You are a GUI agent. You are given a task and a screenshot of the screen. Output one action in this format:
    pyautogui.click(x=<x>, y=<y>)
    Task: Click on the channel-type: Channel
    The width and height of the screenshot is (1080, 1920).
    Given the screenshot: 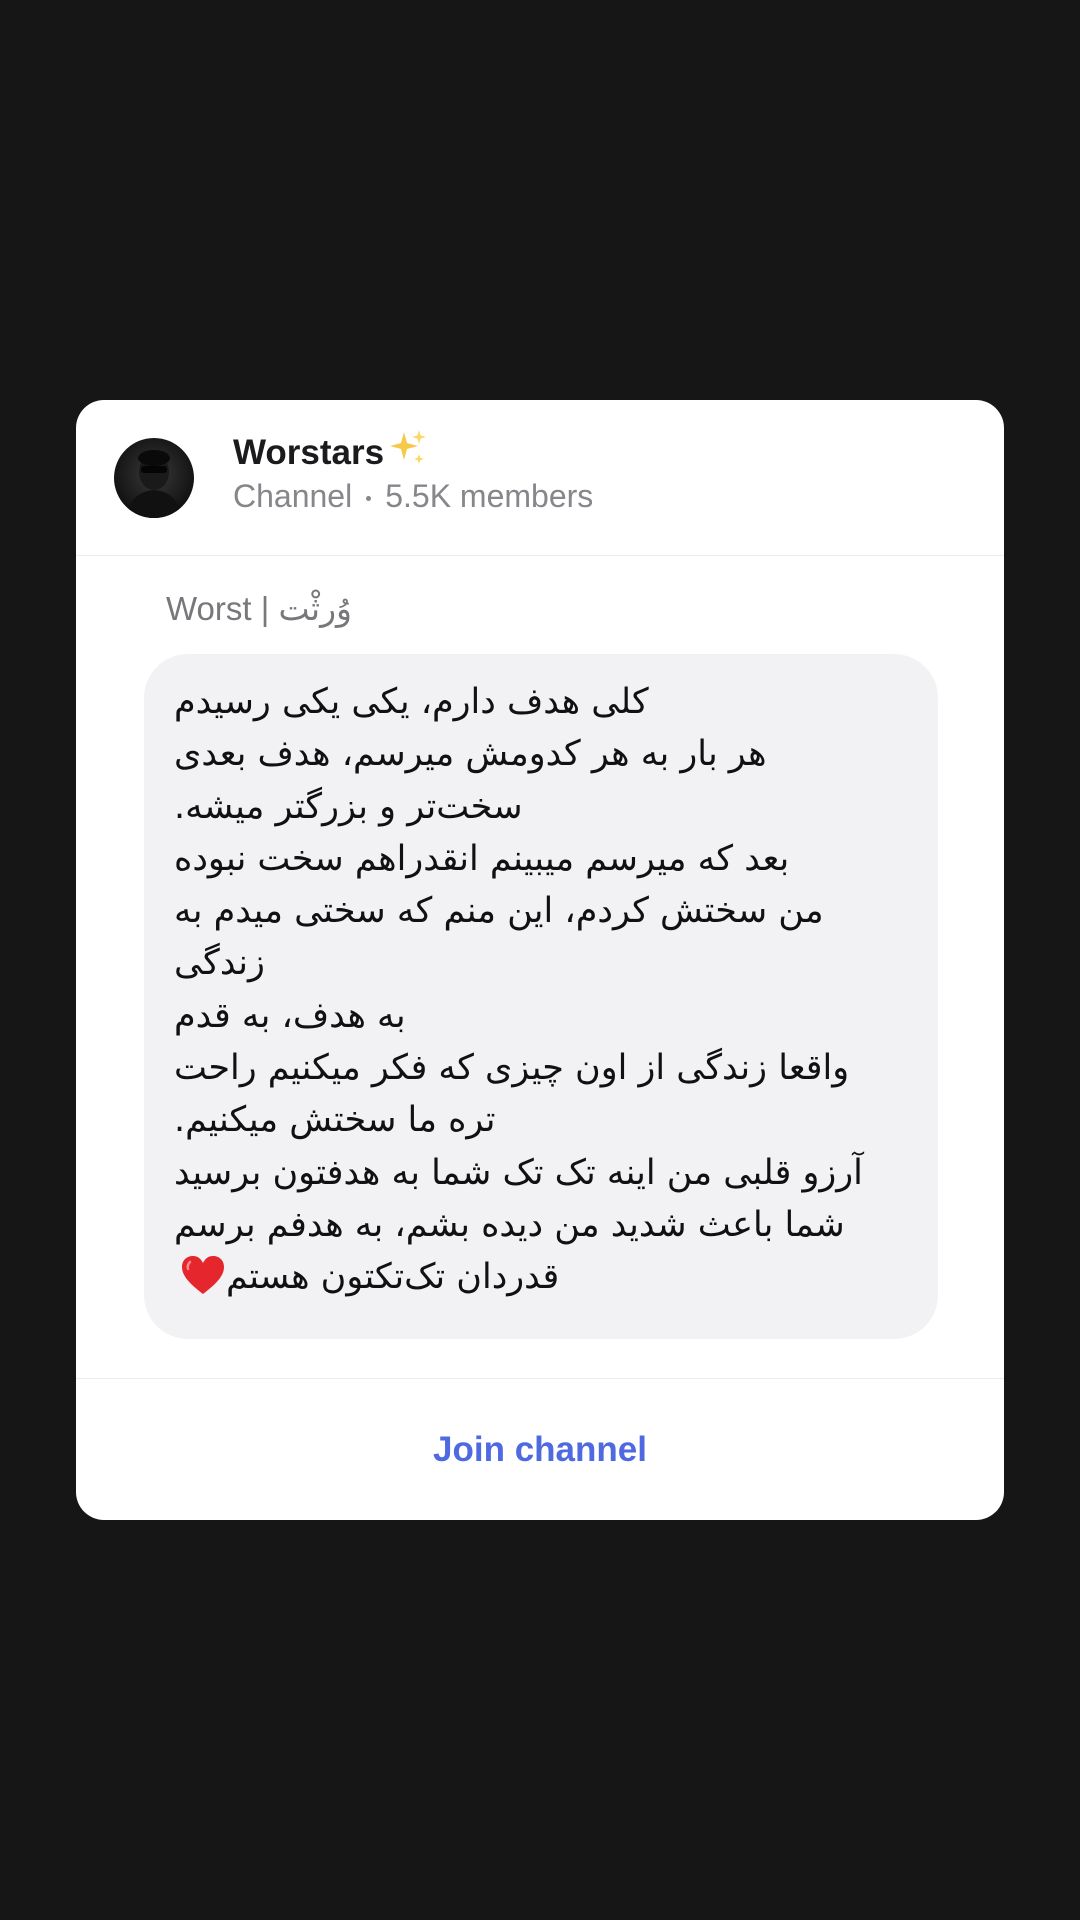 What is the action you would take?
    pyautogui.click(x=293, y=496)
    